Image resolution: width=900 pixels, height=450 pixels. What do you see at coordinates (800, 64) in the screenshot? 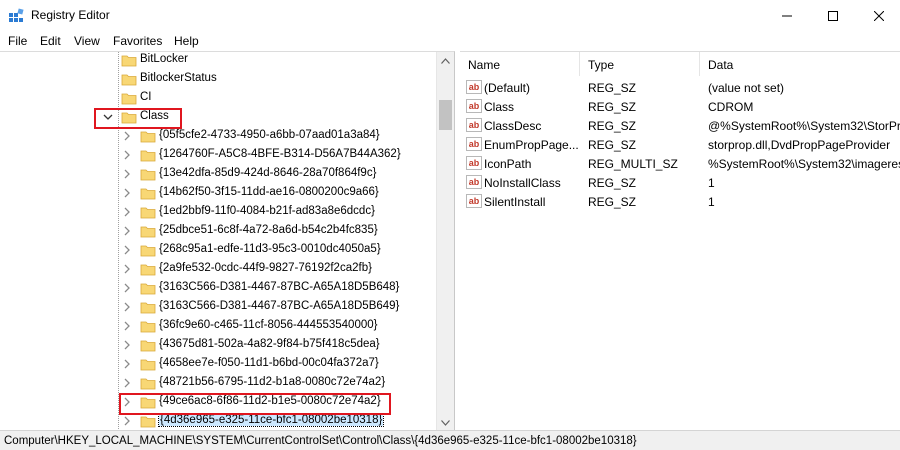
I see `column-header-data: Data` at bounding box center [800, 64].